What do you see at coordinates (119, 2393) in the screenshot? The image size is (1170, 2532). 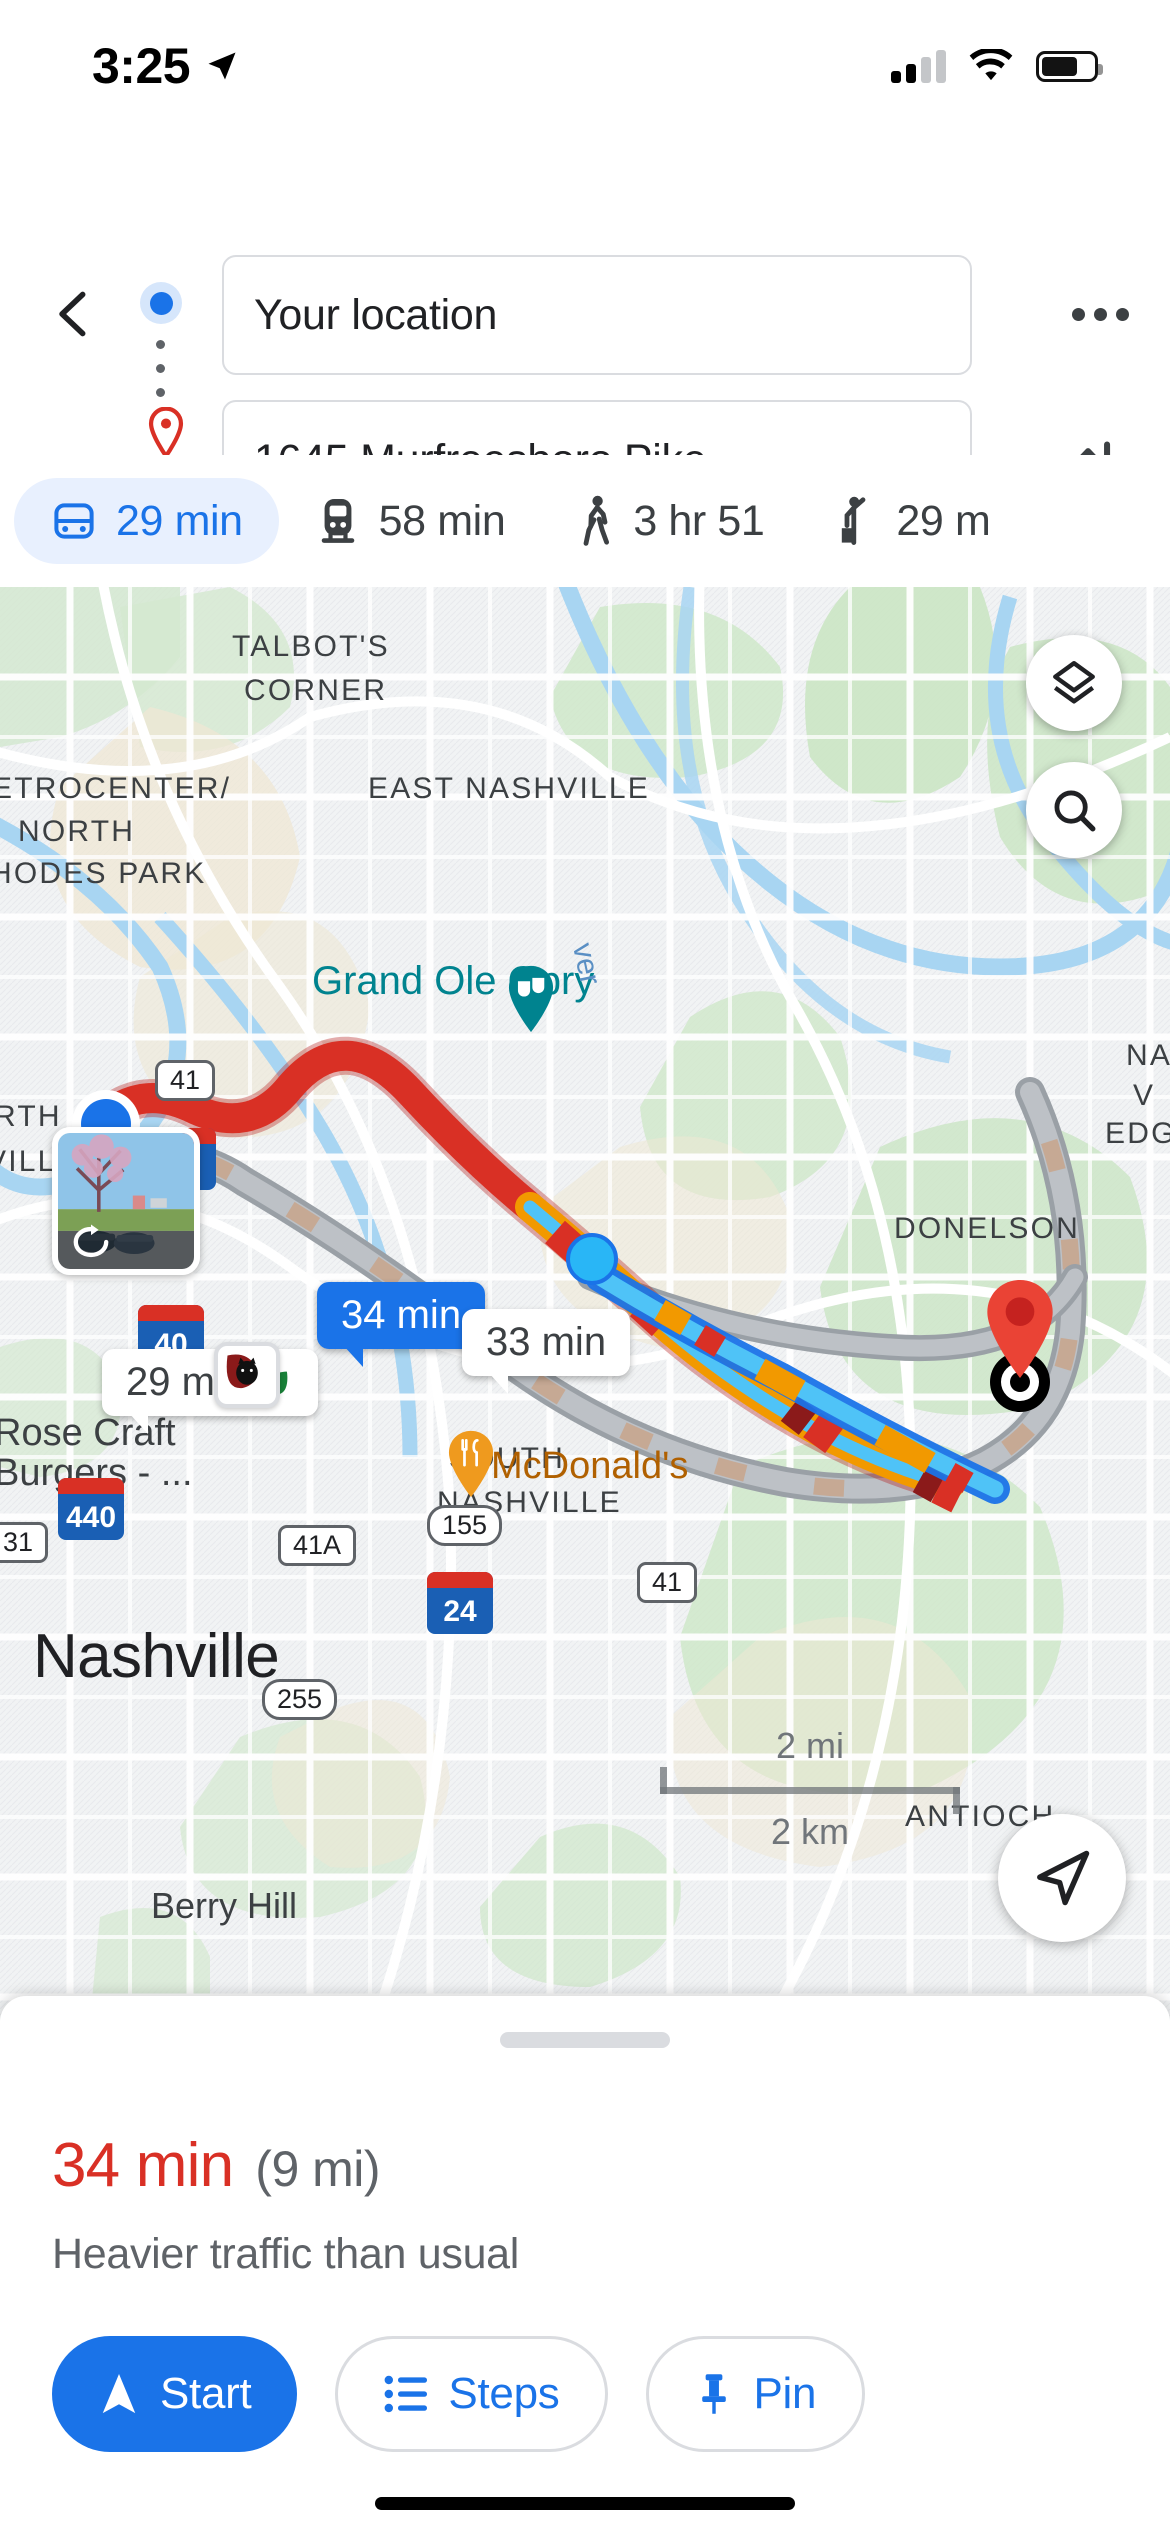 I see `navigation-arrow-icon` at bounding box center [119, 2393].